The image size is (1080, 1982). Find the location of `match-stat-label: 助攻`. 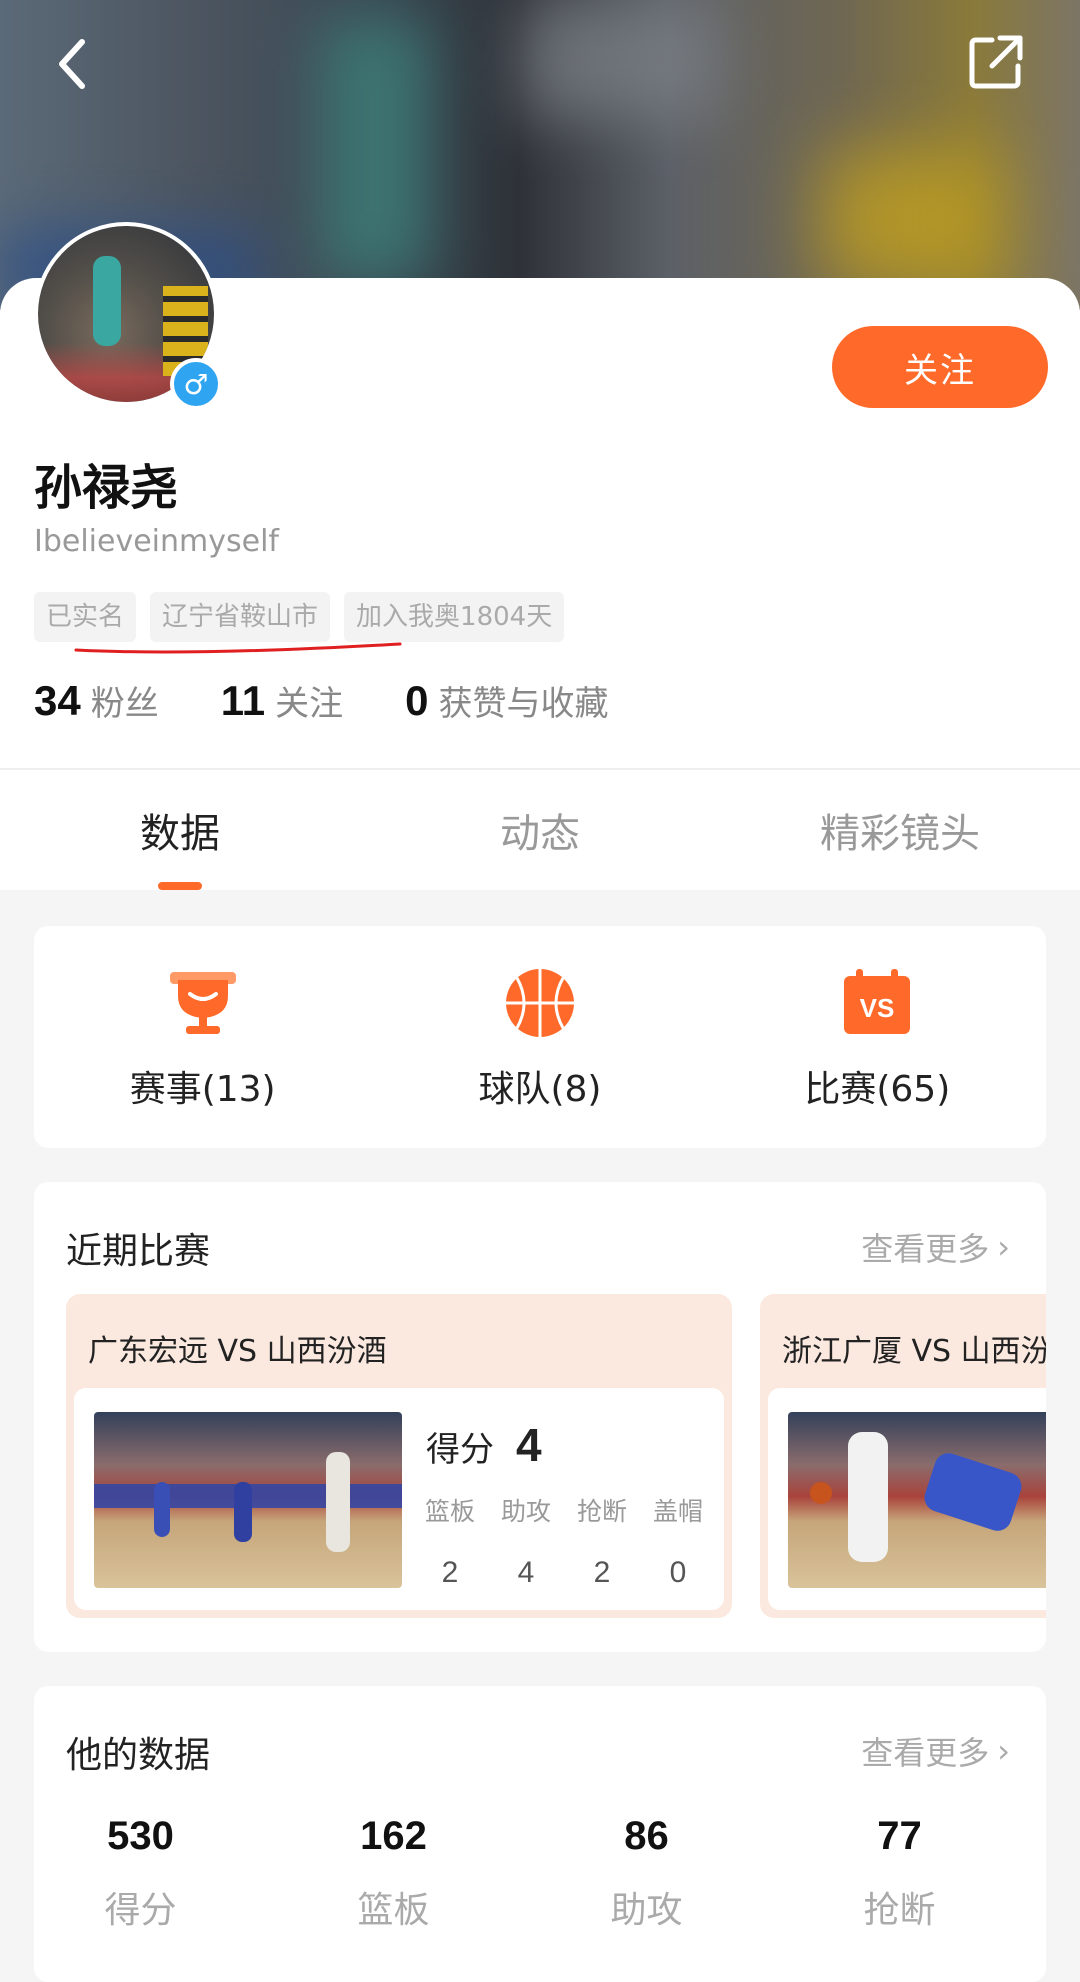

match-stat-label: 助攻 is located at coordinates (525, 1511).